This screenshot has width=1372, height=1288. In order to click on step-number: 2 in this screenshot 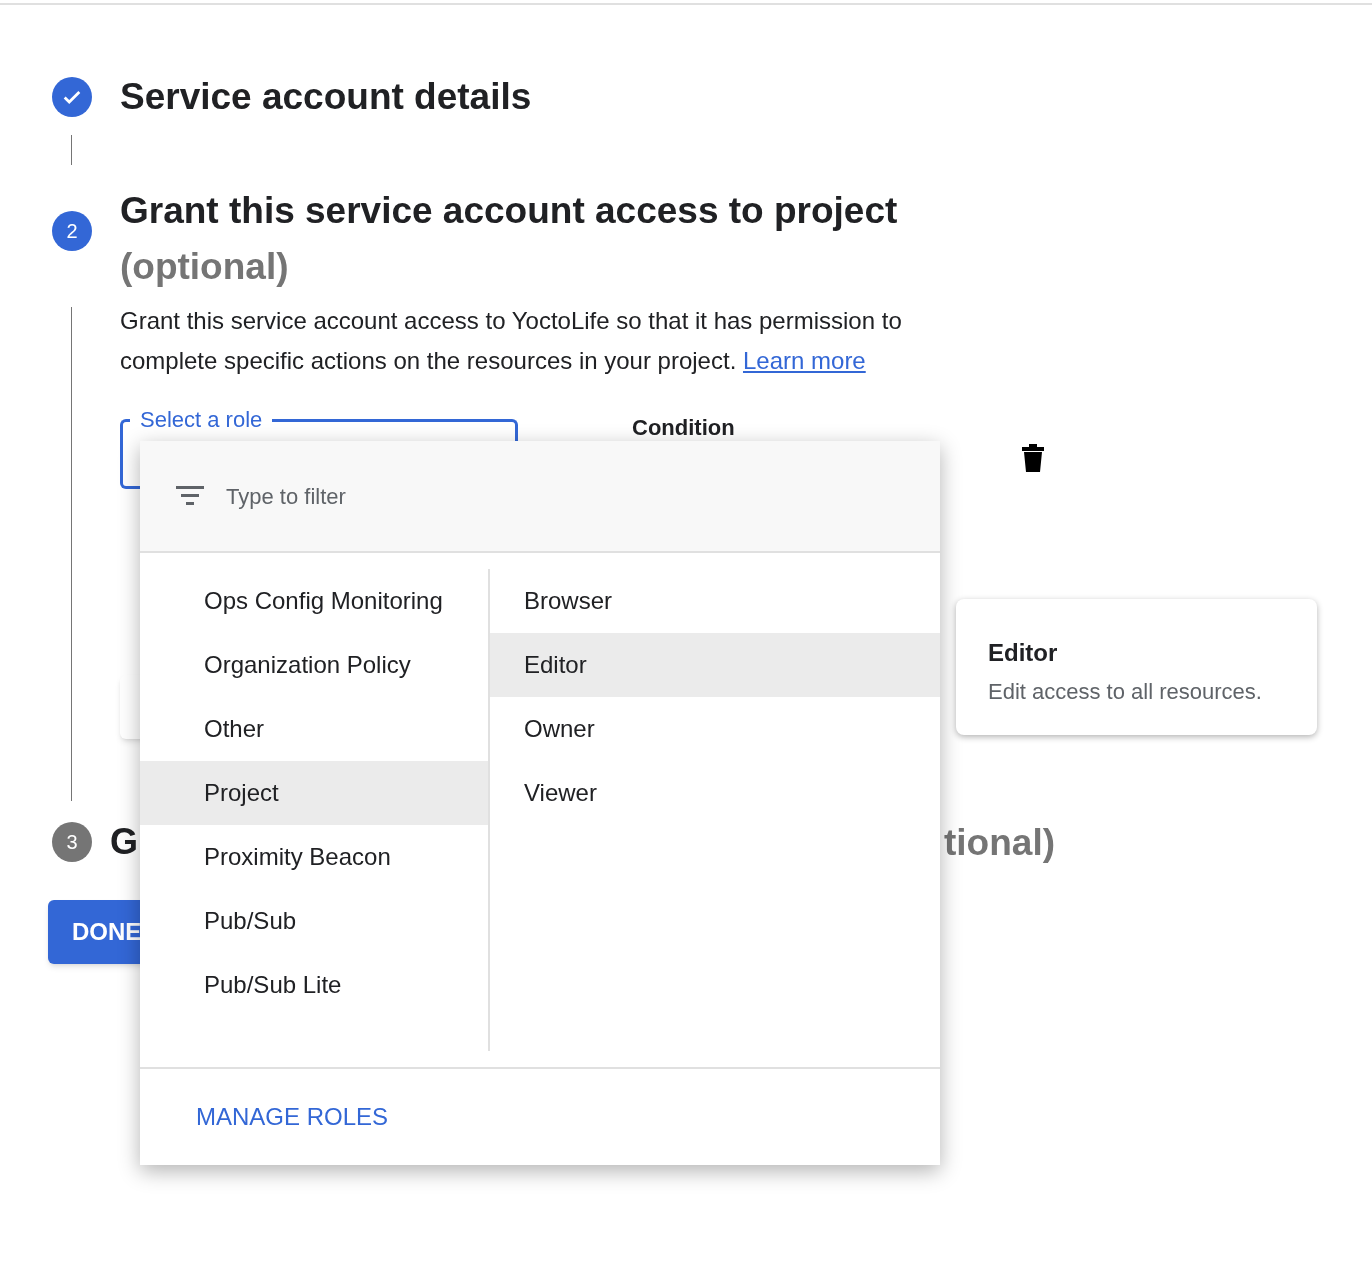, I will do `click(72, 230)`.